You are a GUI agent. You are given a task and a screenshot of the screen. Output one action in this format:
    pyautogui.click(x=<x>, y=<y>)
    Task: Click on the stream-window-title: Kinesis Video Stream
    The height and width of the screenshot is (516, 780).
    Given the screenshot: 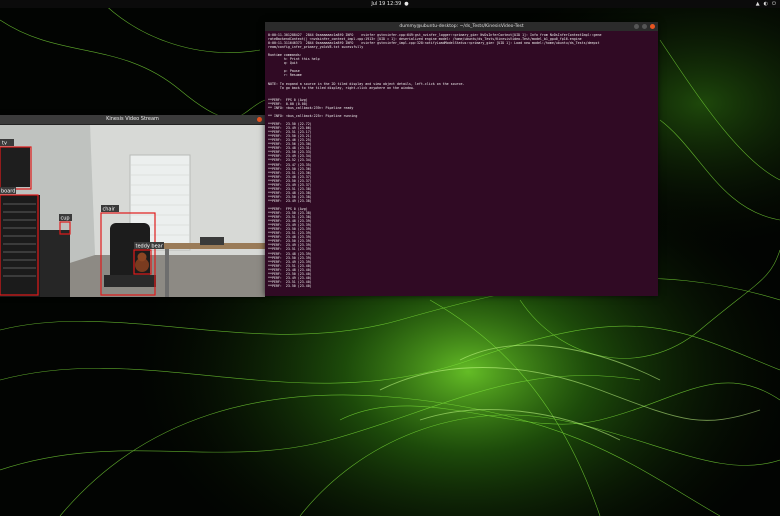 What is the action you would take?
    pyautogui.click(x=132, y=119)
    